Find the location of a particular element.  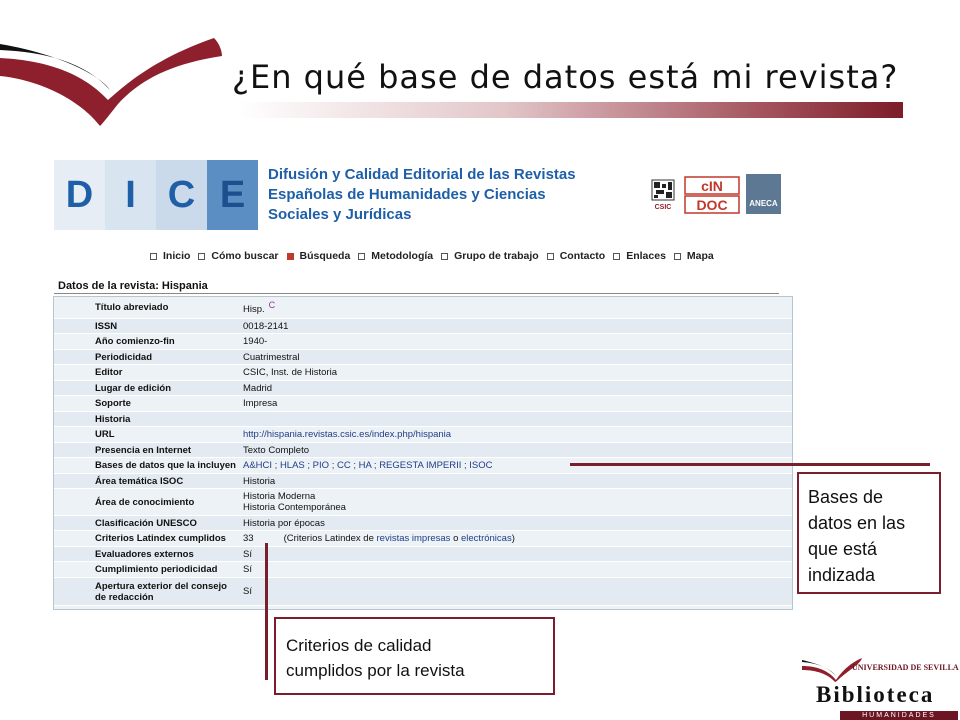

table-row: Soporte Impresa is located at coordinates (423, 404).